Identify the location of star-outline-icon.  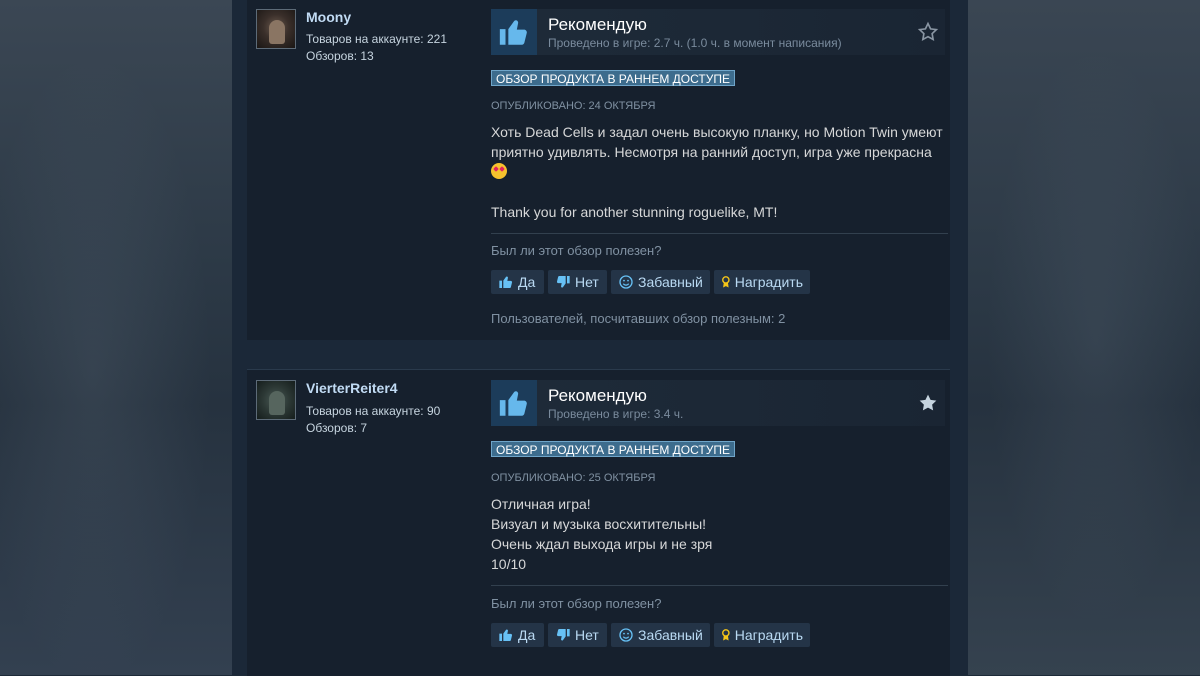
(928, 32).